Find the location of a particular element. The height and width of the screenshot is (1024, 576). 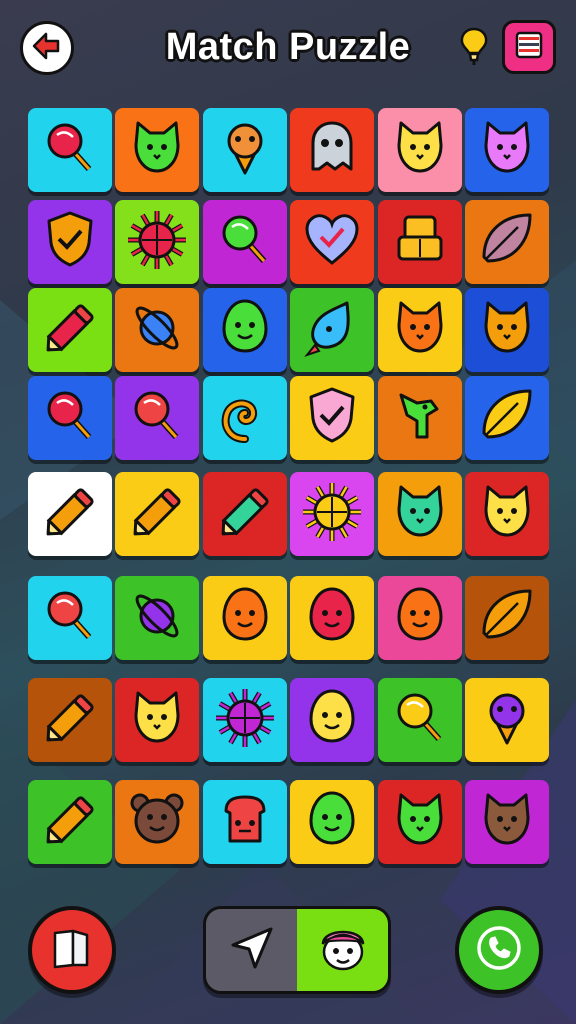

shield-icon is located at coordinates (332, 418).